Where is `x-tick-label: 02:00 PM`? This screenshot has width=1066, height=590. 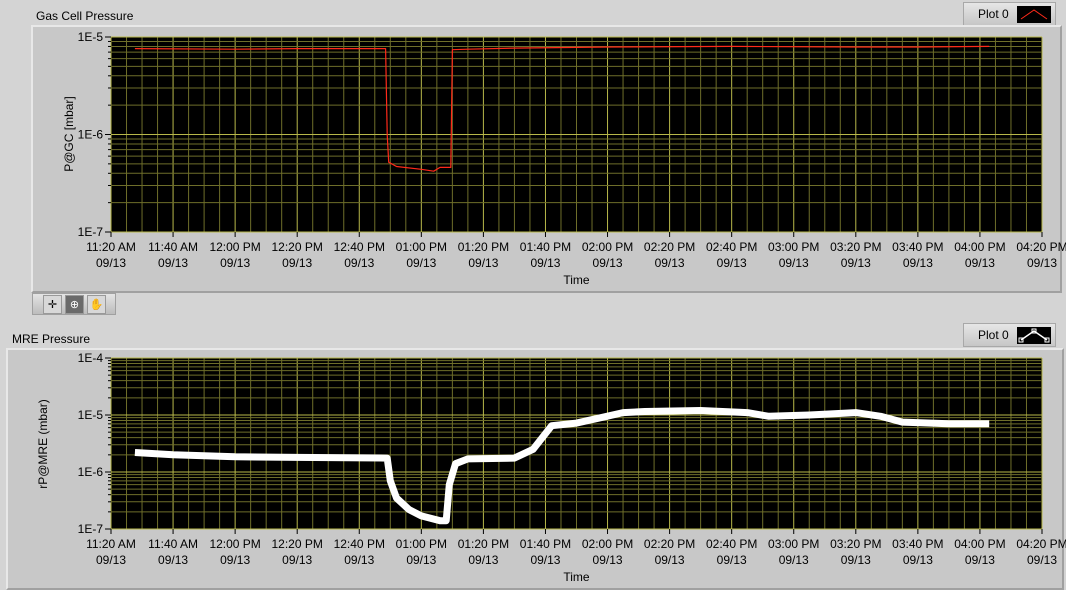
x-tick-label: 02:00 PM is located at coordinates (607, 544).